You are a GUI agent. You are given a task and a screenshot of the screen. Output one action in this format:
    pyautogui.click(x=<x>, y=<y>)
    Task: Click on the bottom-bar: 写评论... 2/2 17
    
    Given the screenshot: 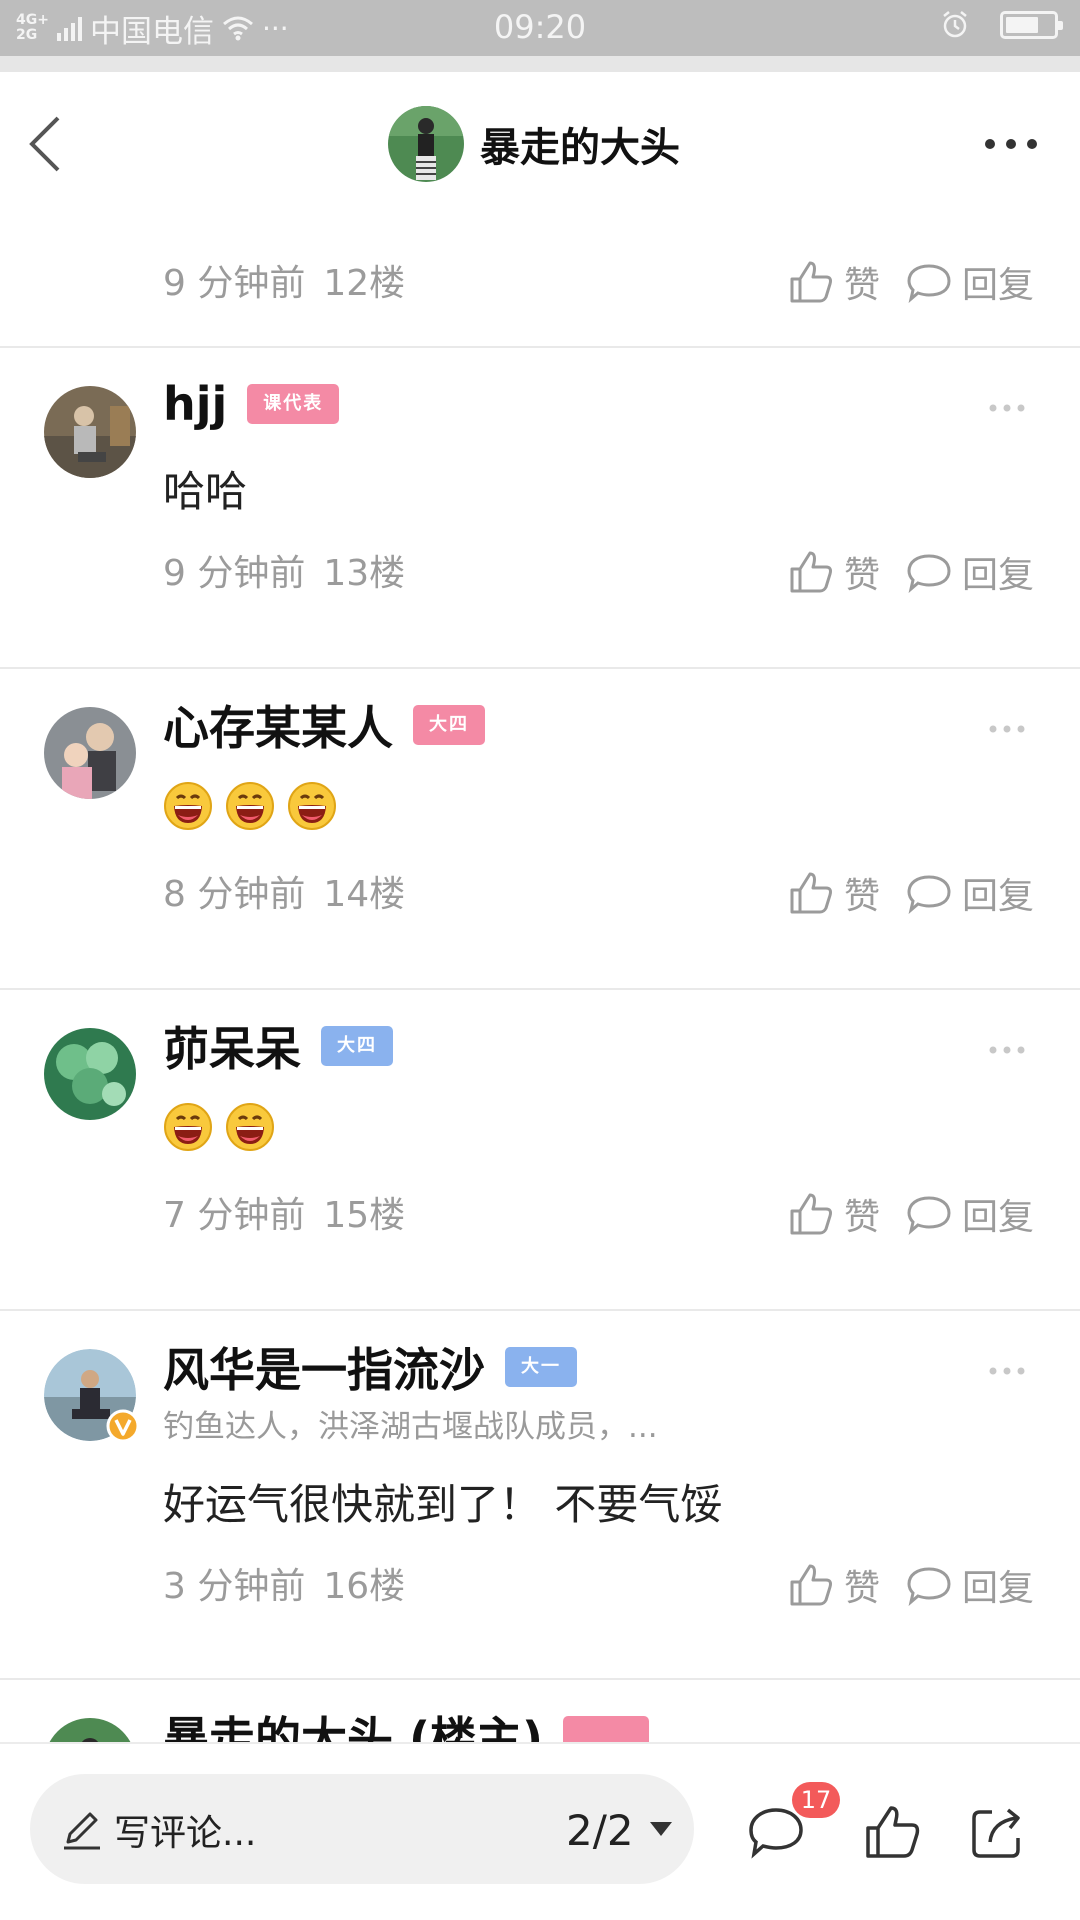 What is the action you would take?
    pyautogui.click(x=540, y=1831)
    